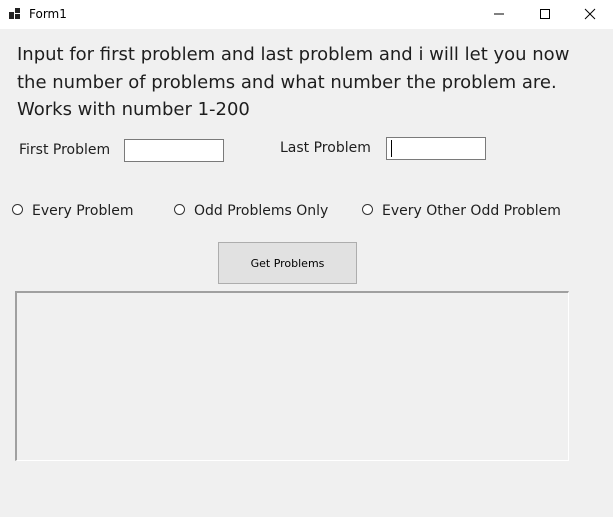 Image resolution: width=613 pixels, height=517 pixels. I want to click on close-icon, so click(590, 14).